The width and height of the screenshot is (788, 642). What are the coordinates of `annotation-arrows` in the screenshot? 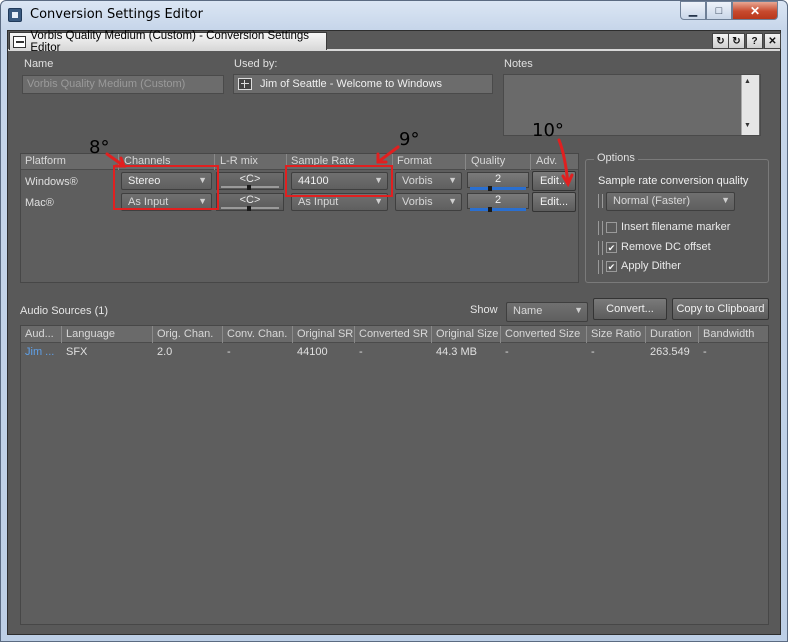 It's located at (339, 163).